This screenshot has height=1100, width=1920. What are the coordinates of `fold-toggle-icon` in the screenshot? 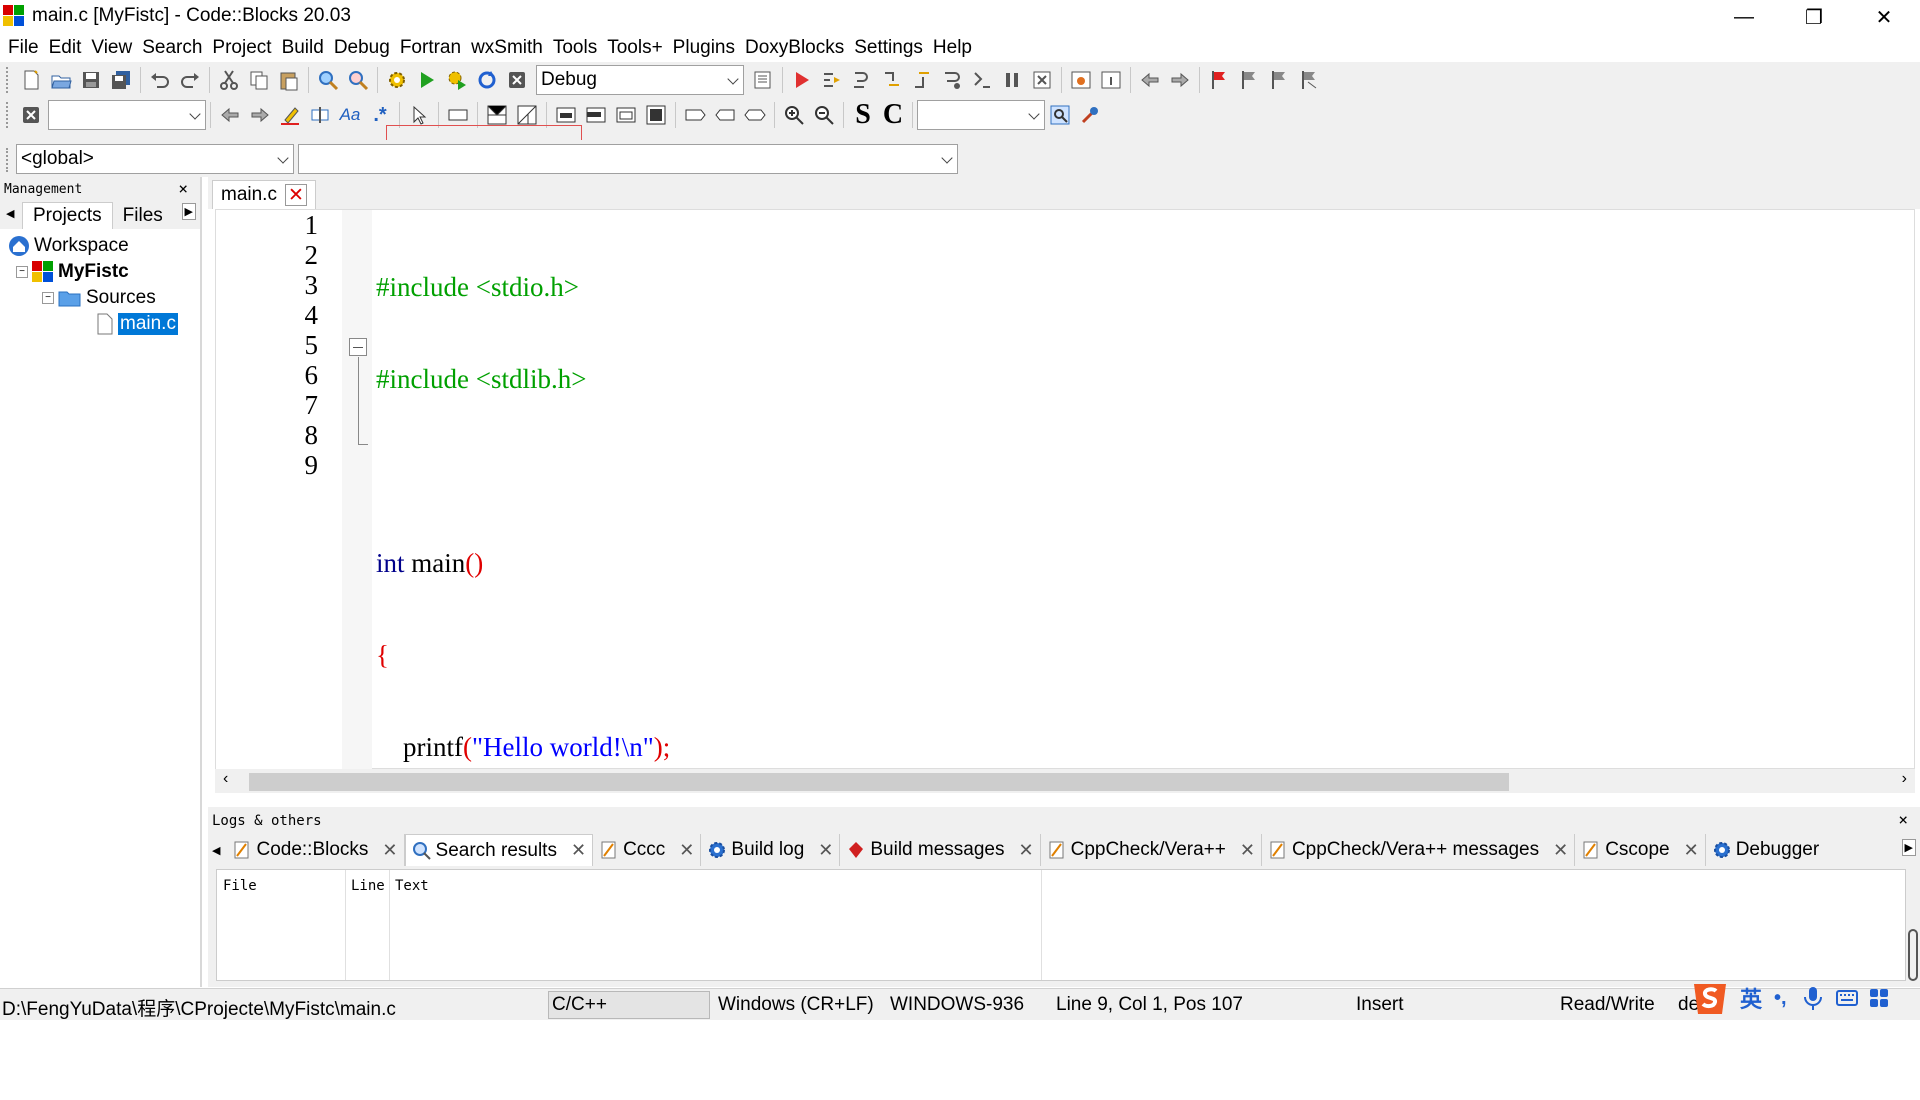 It's located at (358, 347).